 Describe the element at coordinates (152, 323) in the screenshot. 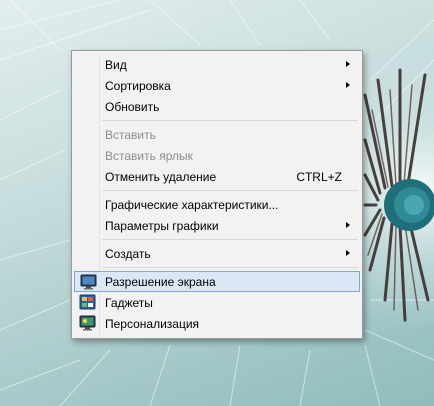

I see `menu-item-label: Персонализация` at that location.